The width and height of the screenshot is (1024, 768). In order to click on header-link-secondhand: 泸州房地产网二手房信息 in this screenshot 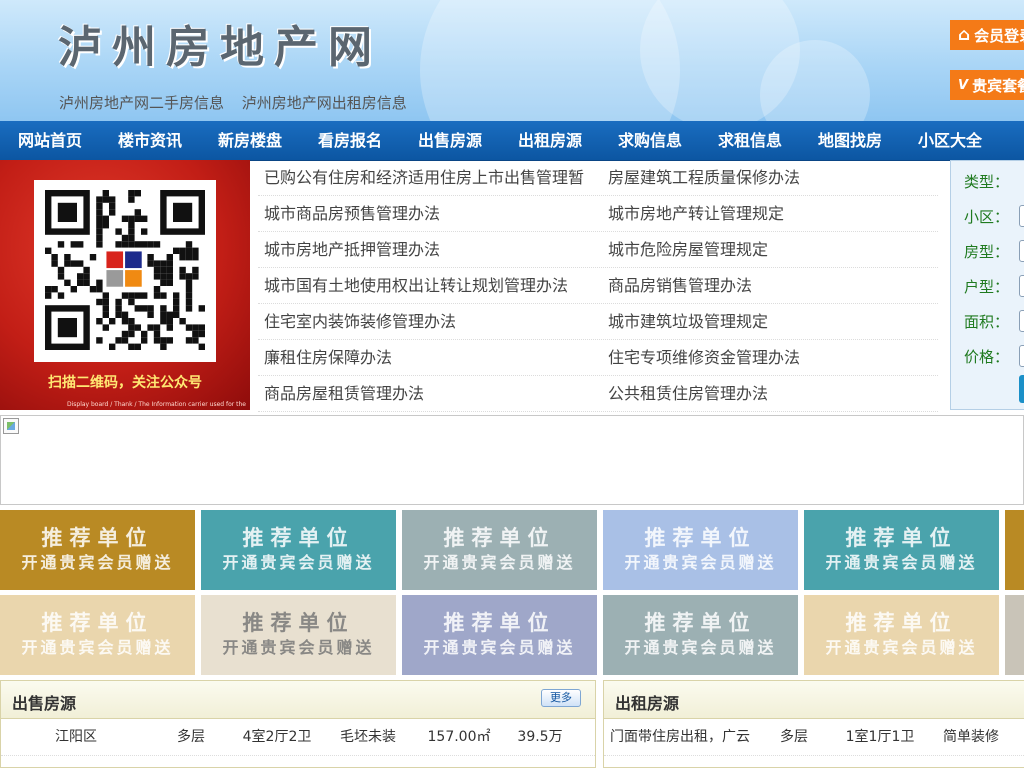, I will do `click(141, 103)`.